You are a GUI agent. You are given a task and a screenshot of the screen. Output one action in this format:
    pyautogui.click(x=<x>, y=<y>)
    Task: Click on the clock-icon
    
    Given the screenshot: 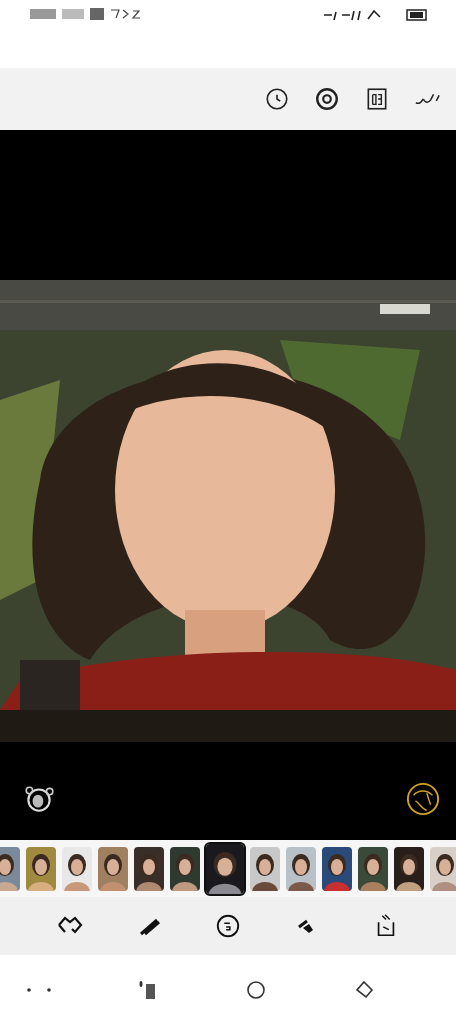 What is the action you would take?
    pyautogui.click(x=277, y=99)
    